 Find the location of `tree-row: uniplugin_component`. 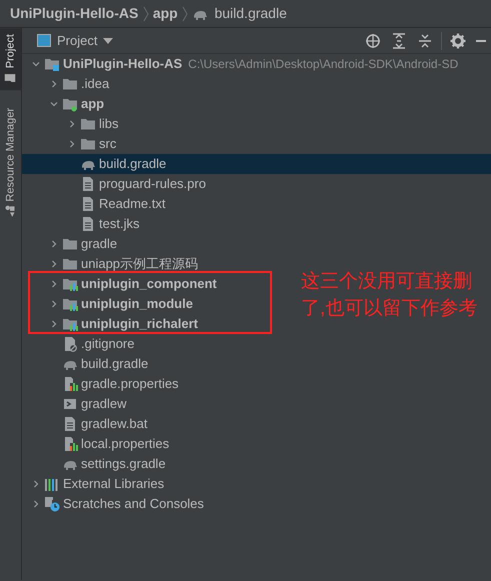

tree-row: uniplugin_component is located at coordinates (121, 284).